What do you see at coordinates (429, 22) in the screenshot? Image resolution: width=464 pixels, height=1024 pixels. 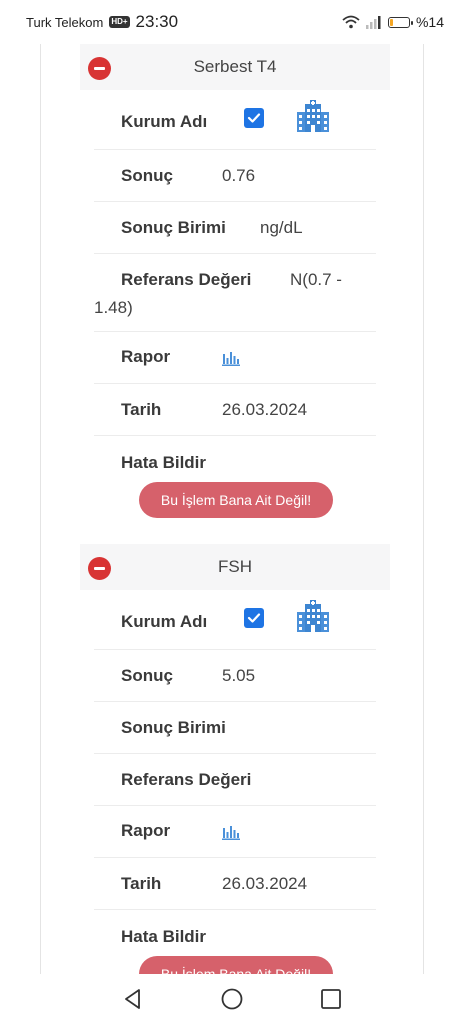 I see `battery-percent: %14` at bounding box center [429, 22].